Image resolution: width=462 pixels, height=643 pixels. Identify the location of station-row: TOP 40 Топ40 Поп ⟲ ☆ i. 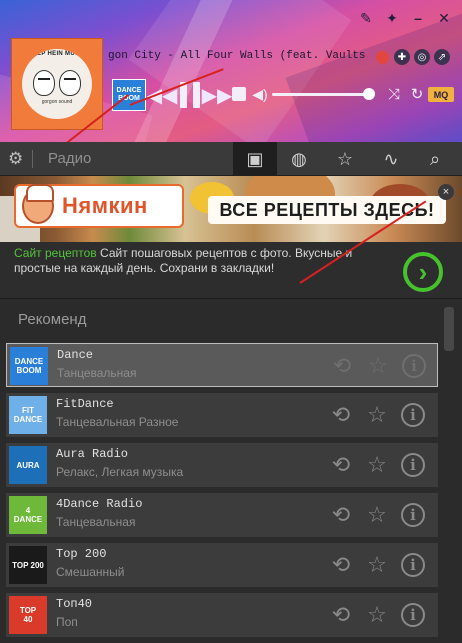
(222, 615).